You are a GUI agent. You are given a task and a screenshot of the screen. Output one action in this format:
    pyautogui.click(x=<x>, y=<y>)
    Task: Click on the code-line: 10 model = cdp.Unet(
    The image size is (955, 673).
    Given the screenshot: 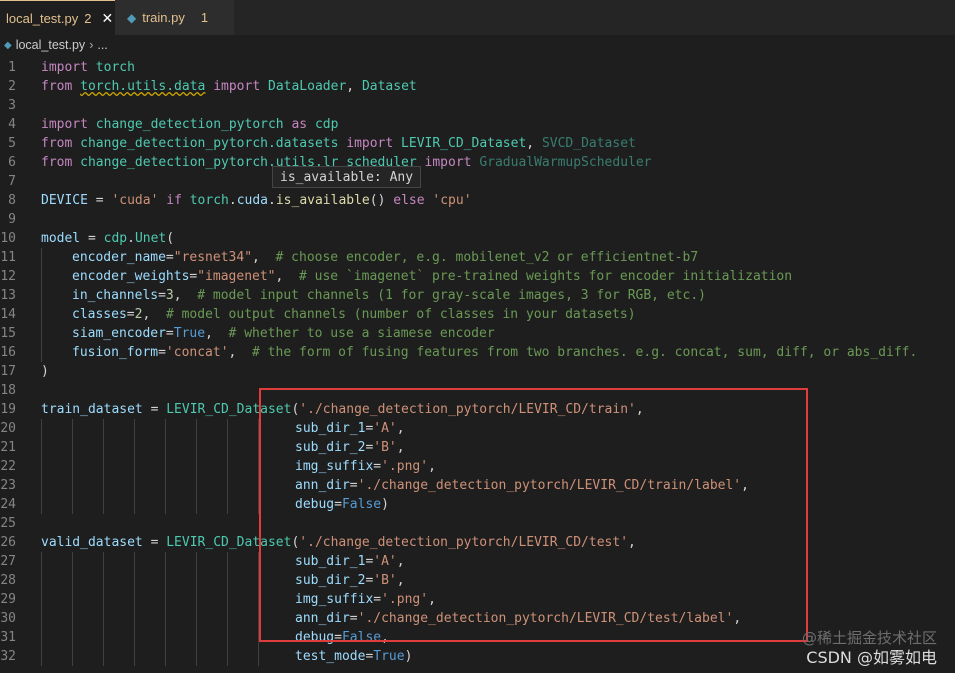 What is the action you would take?
    pyautogui.click(x=477, y=238)
    